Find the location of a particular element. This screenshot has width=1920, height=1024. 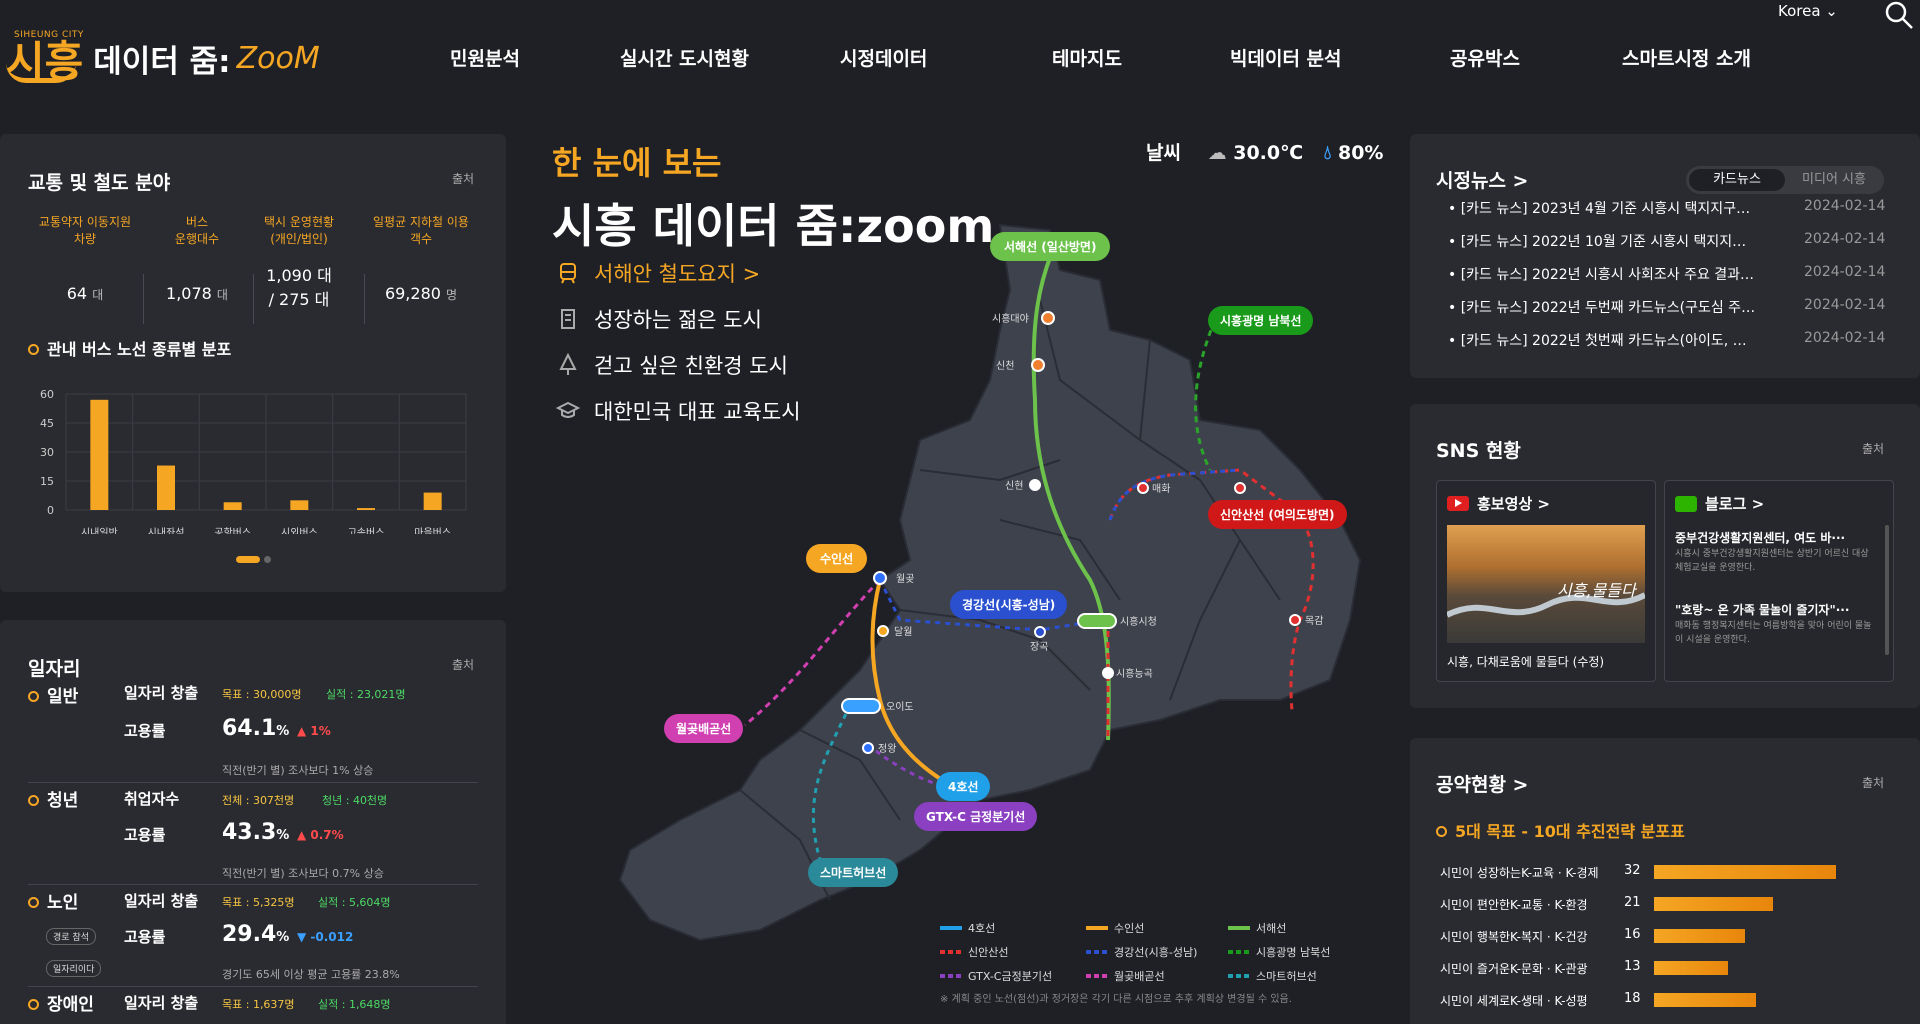

senior-tag: 경로 참석 is located at coordinates (71, 936).